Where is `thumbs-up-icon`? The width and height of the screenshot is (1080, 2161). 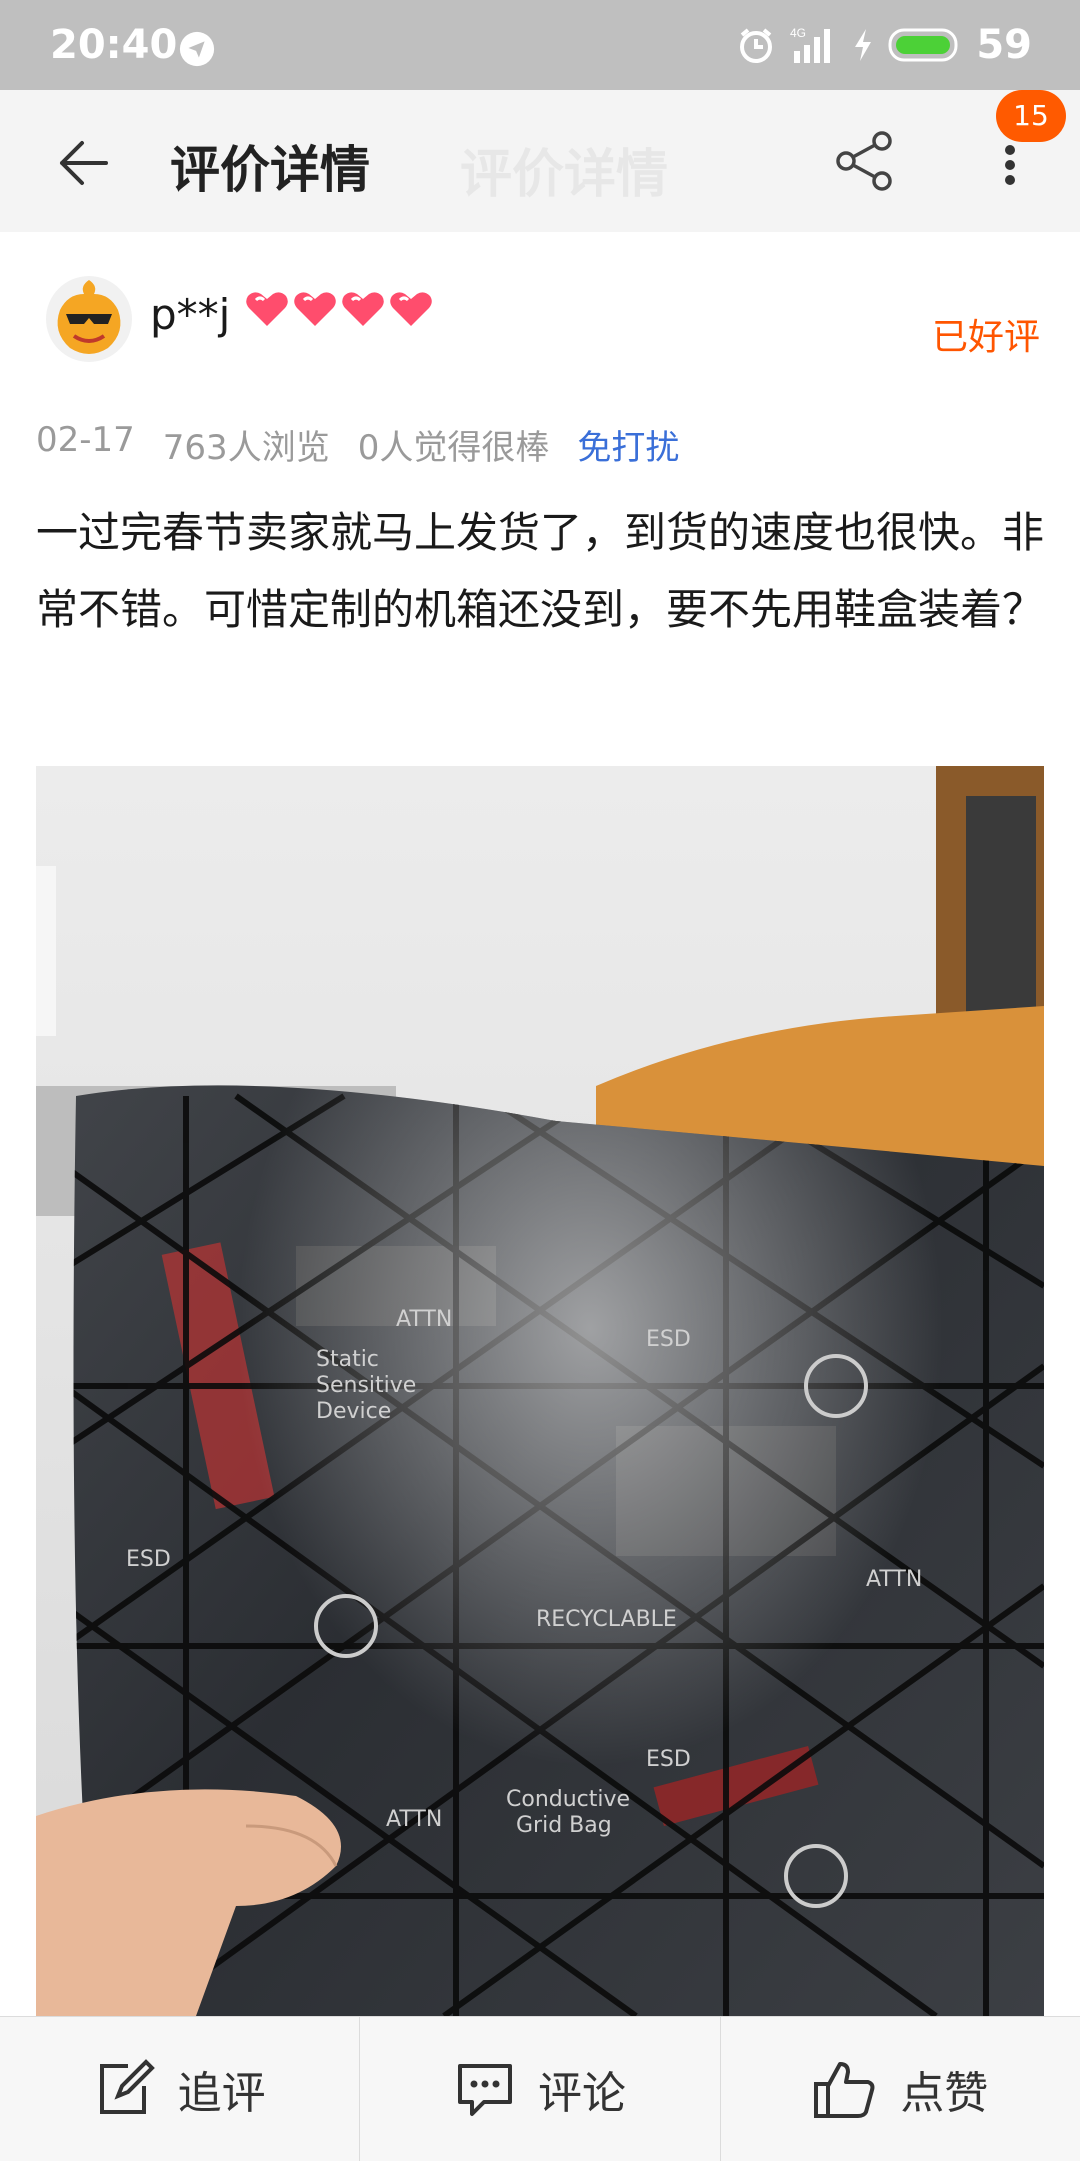 thumbs-up-icon is located at coordinates (844, 2090).